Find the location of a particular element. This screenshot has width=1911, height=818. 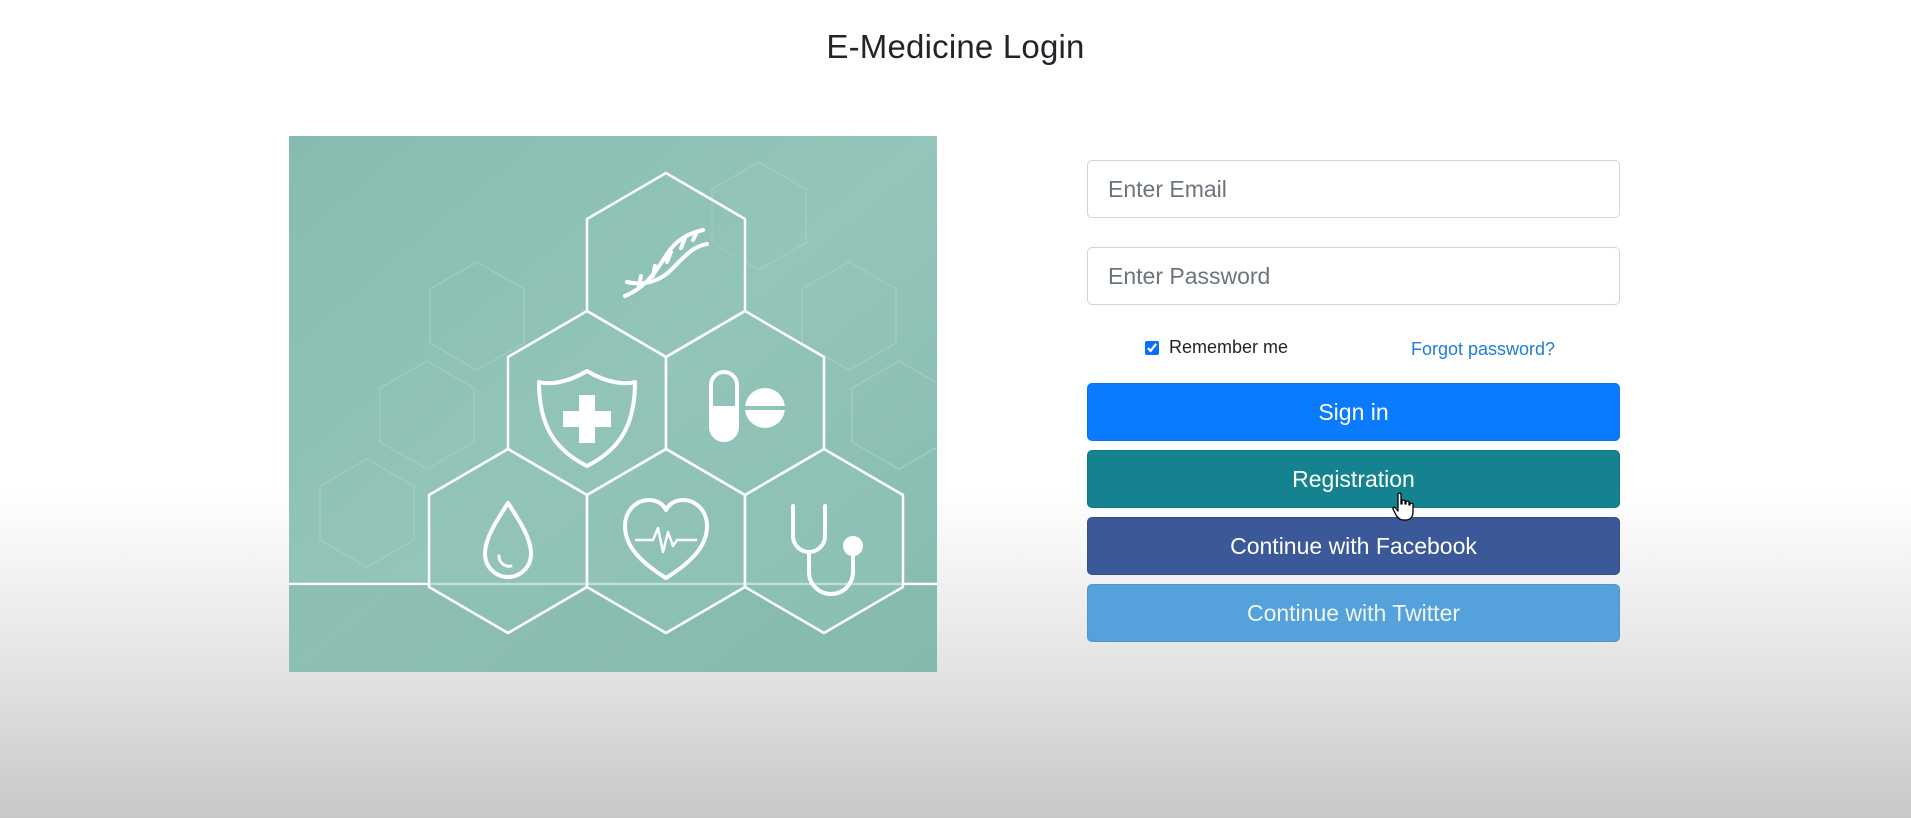

remember-me: Remember me is located at coordinates (1216, 347).